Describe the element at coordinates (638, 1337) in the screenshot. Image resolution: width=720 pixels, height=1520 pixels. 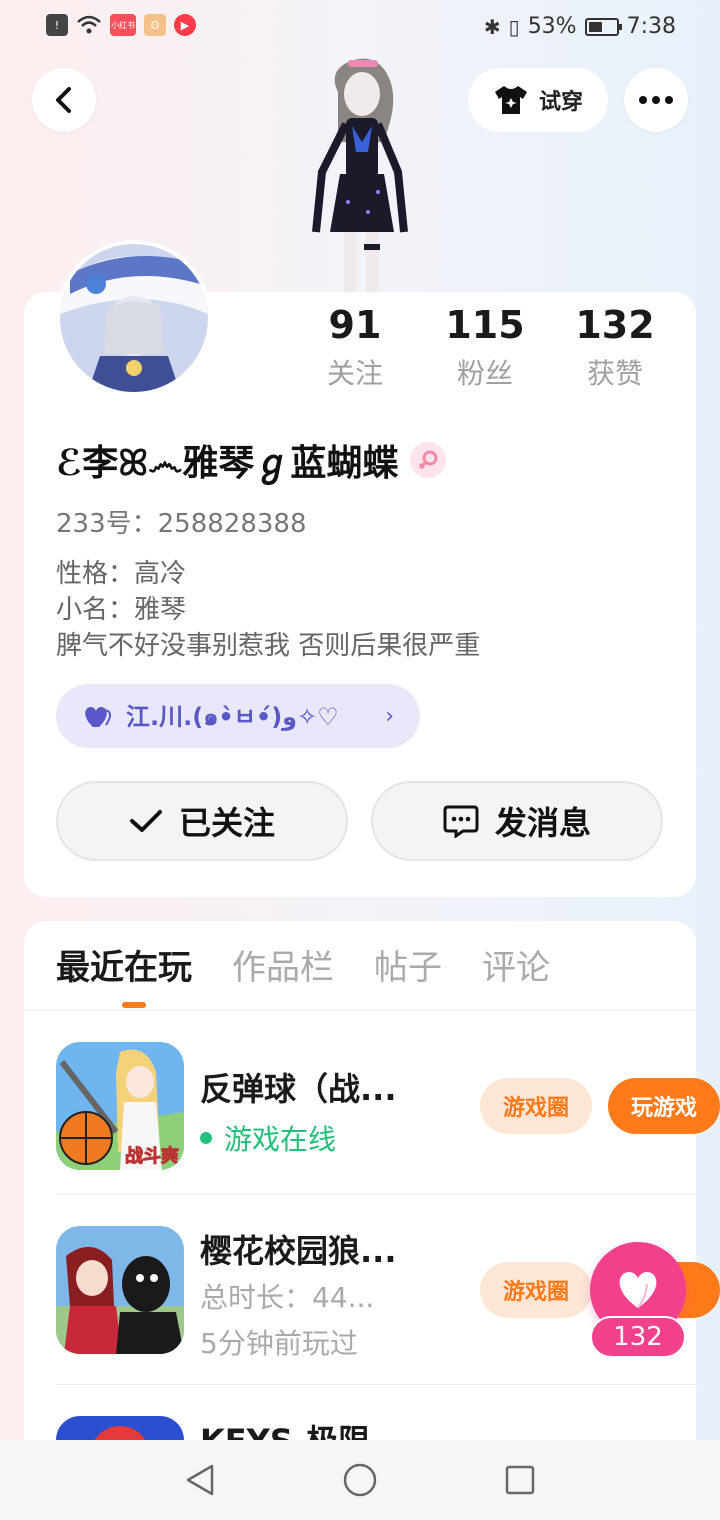
I see `like-count: 132` at that location.